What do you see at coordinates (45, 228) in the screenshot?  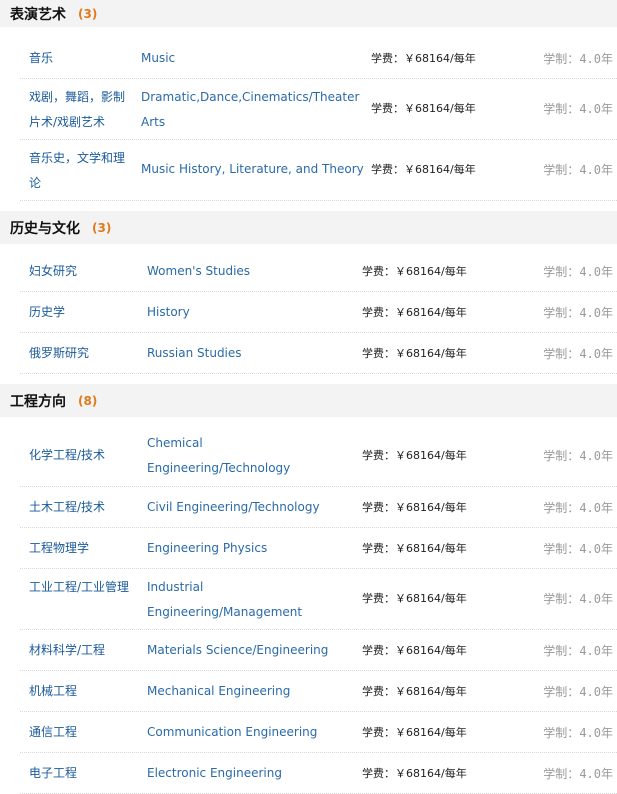 I see `section-title: 历史与文化` at bounding box center [45, 228].